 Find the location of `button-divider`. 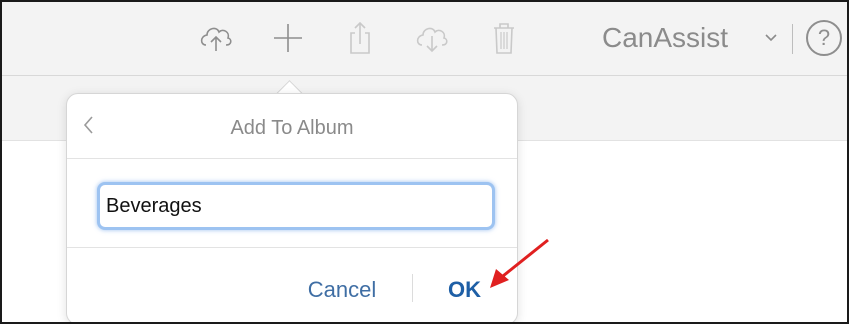

button-divider is located at coordinates (412, 288).